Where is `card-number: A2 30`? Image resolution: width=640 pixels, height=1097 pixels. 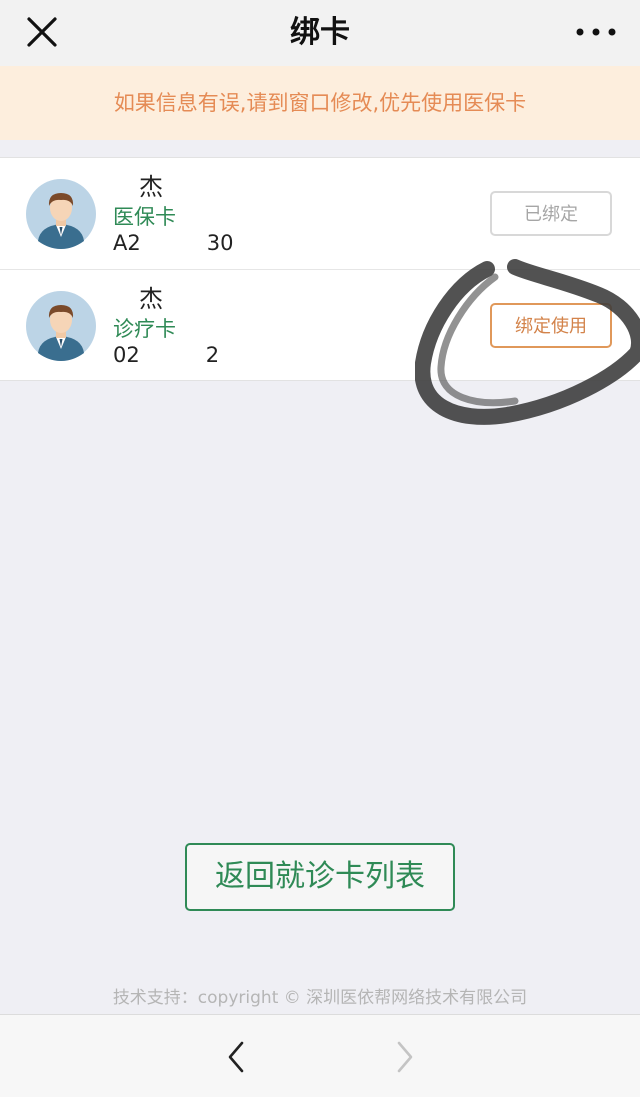
card-number: A2 30 is located at coordinates (173, 243).